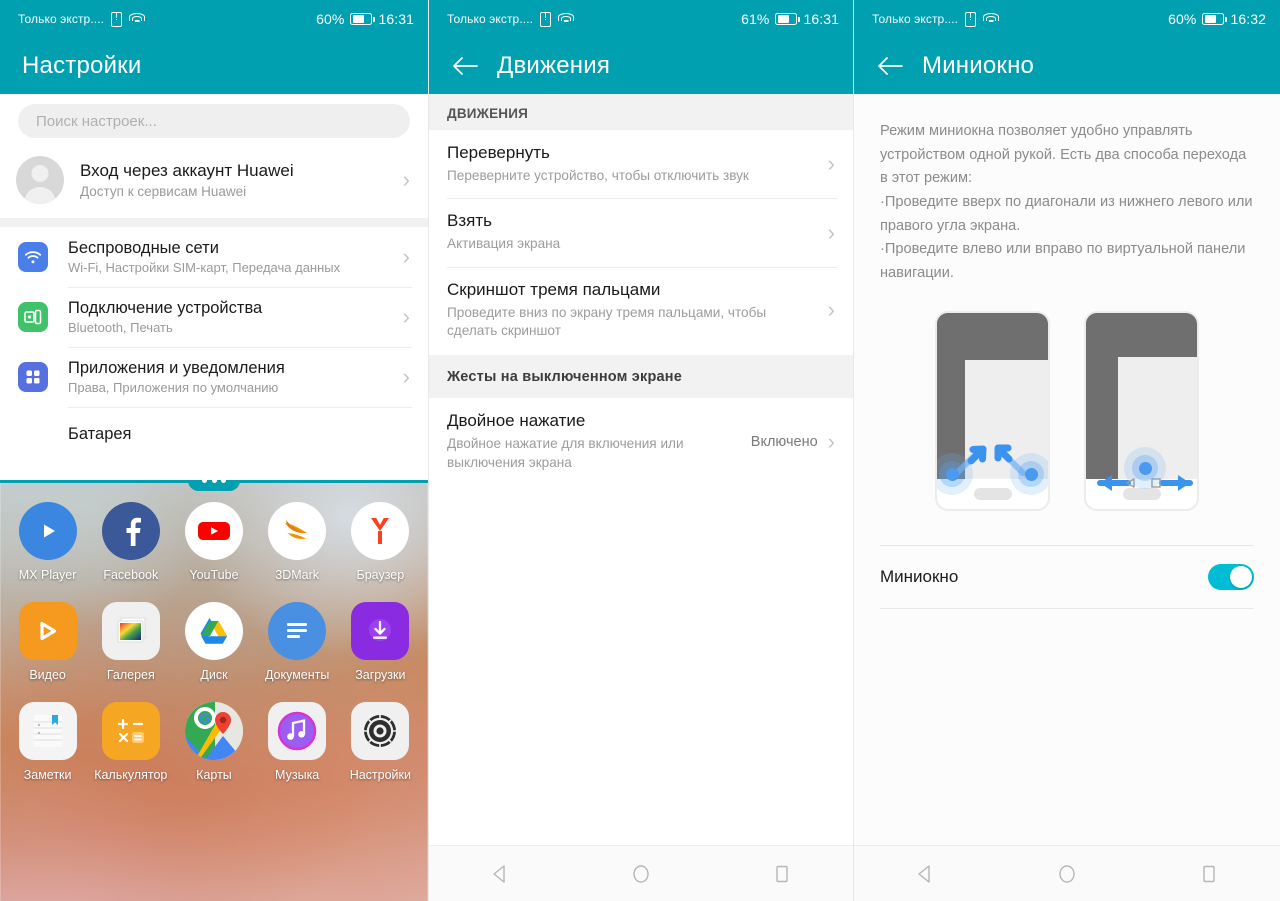  I want to click on recents-icon, so click(357, 897).